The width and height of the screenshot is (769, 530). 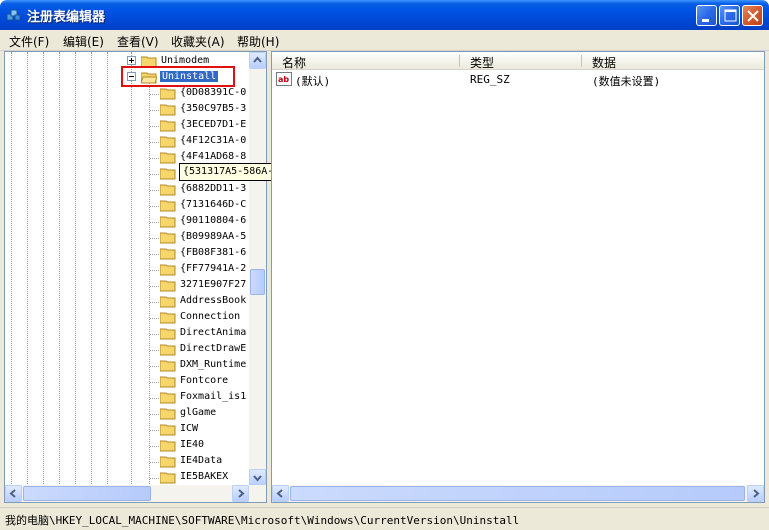 What do you see at coordinates (210, 316) in the screenshot?
I see `tree-item-label: Connection` at bounding box center [210, 316].